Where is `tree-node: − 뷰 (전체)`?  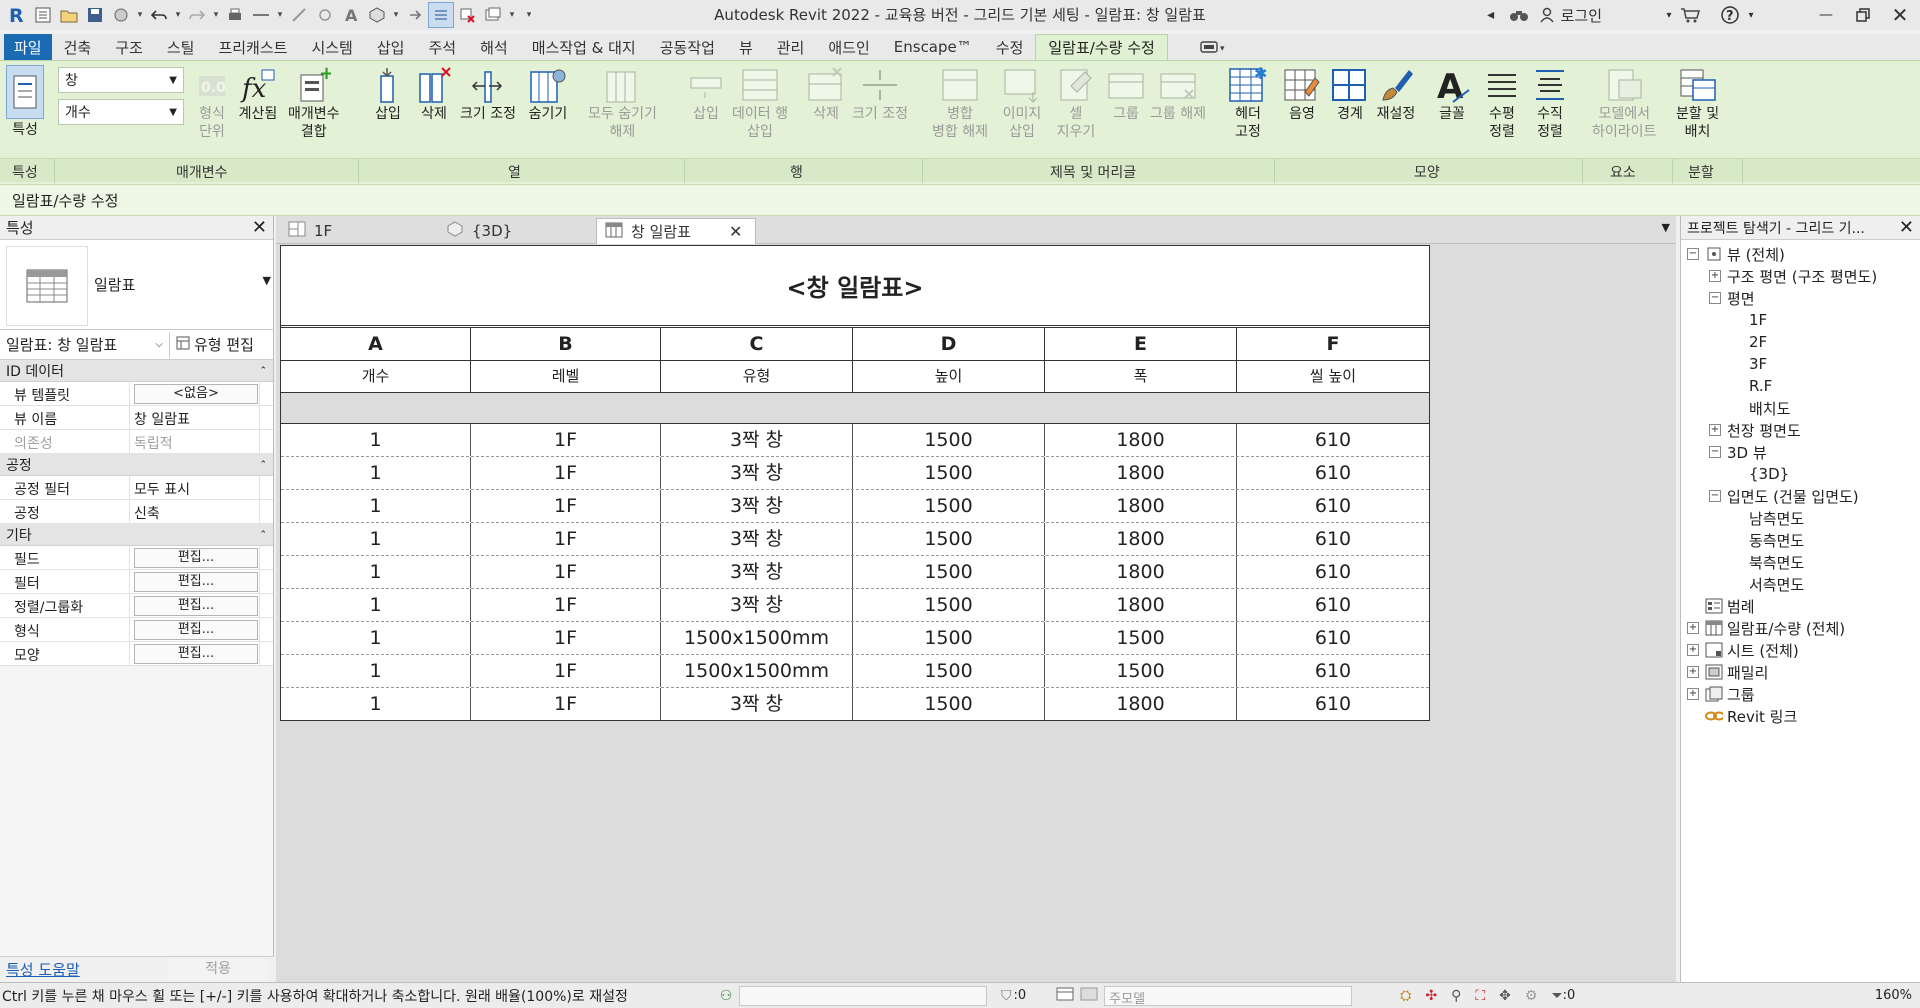
tree-node: − 뷰 (전체) is located at coordinates (1800, 254).